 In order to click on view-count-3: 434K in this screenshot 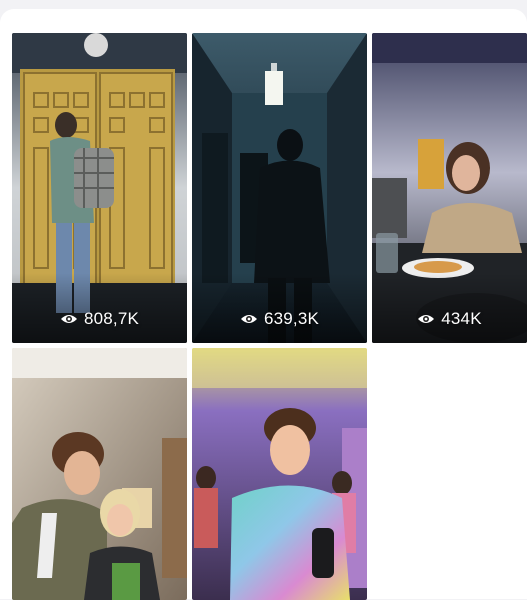, I will do `click(449, 319)`.